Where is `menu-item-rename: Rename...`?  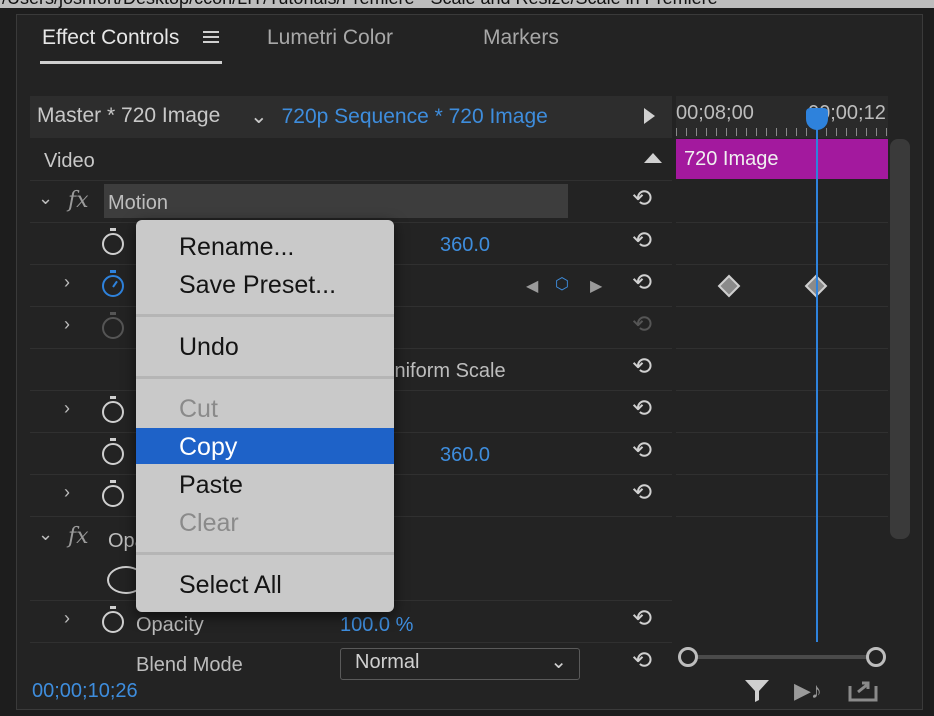
menu-item-rename: Rename... is located at coordinates (265, 246).